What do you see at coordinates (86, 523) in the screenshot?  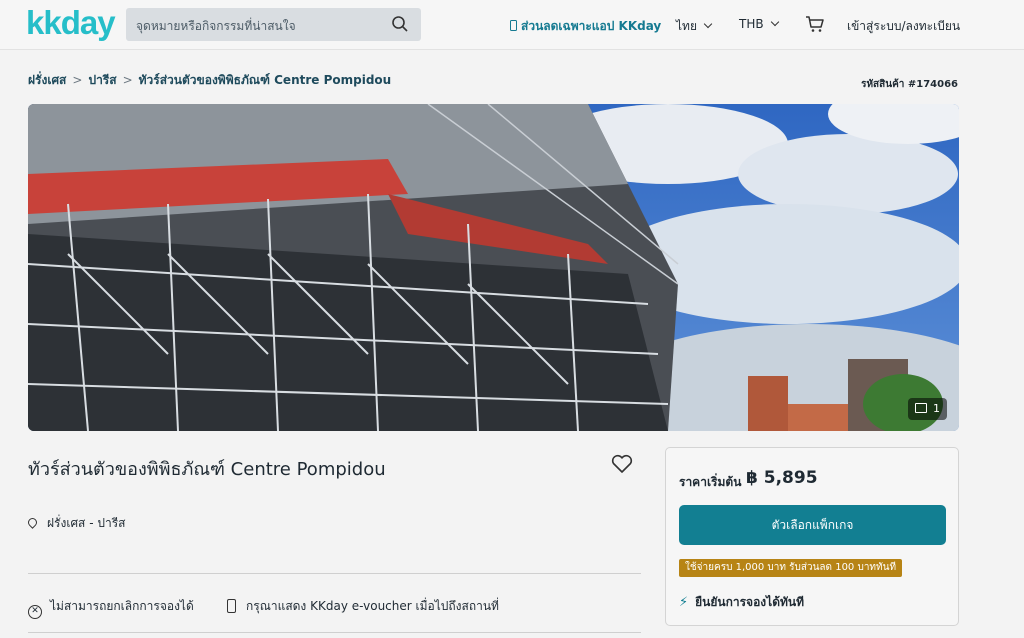 I see `location-label: ฝรั่งเศส - ปารีส` at bounding box center [86, 523].